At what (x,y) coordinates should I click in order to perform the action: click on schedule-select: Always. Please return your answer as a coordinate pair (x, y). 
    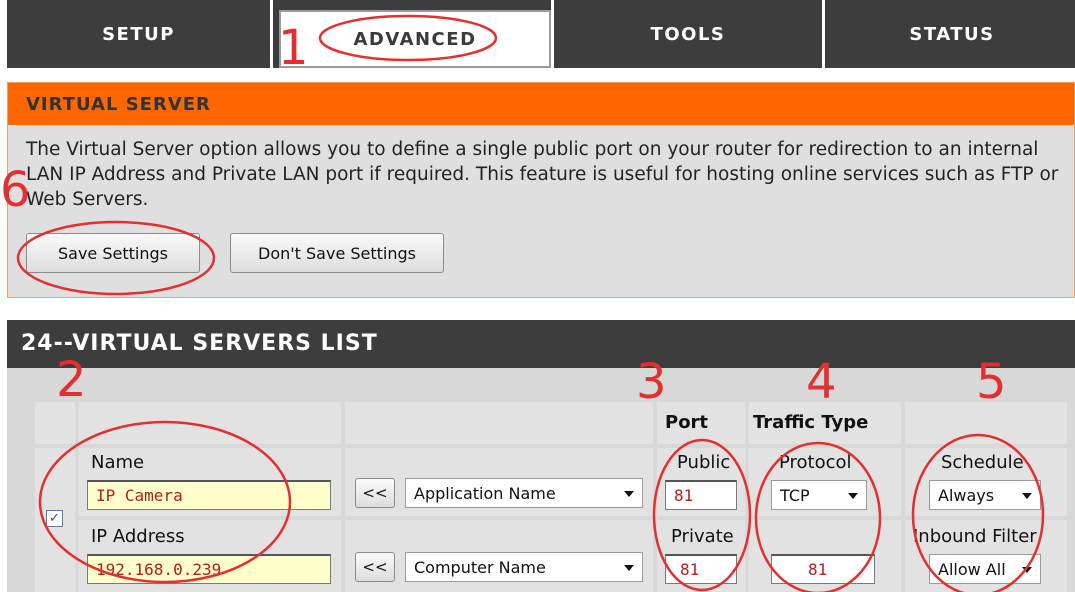
    Looking at the image, I should click on (985, 495).